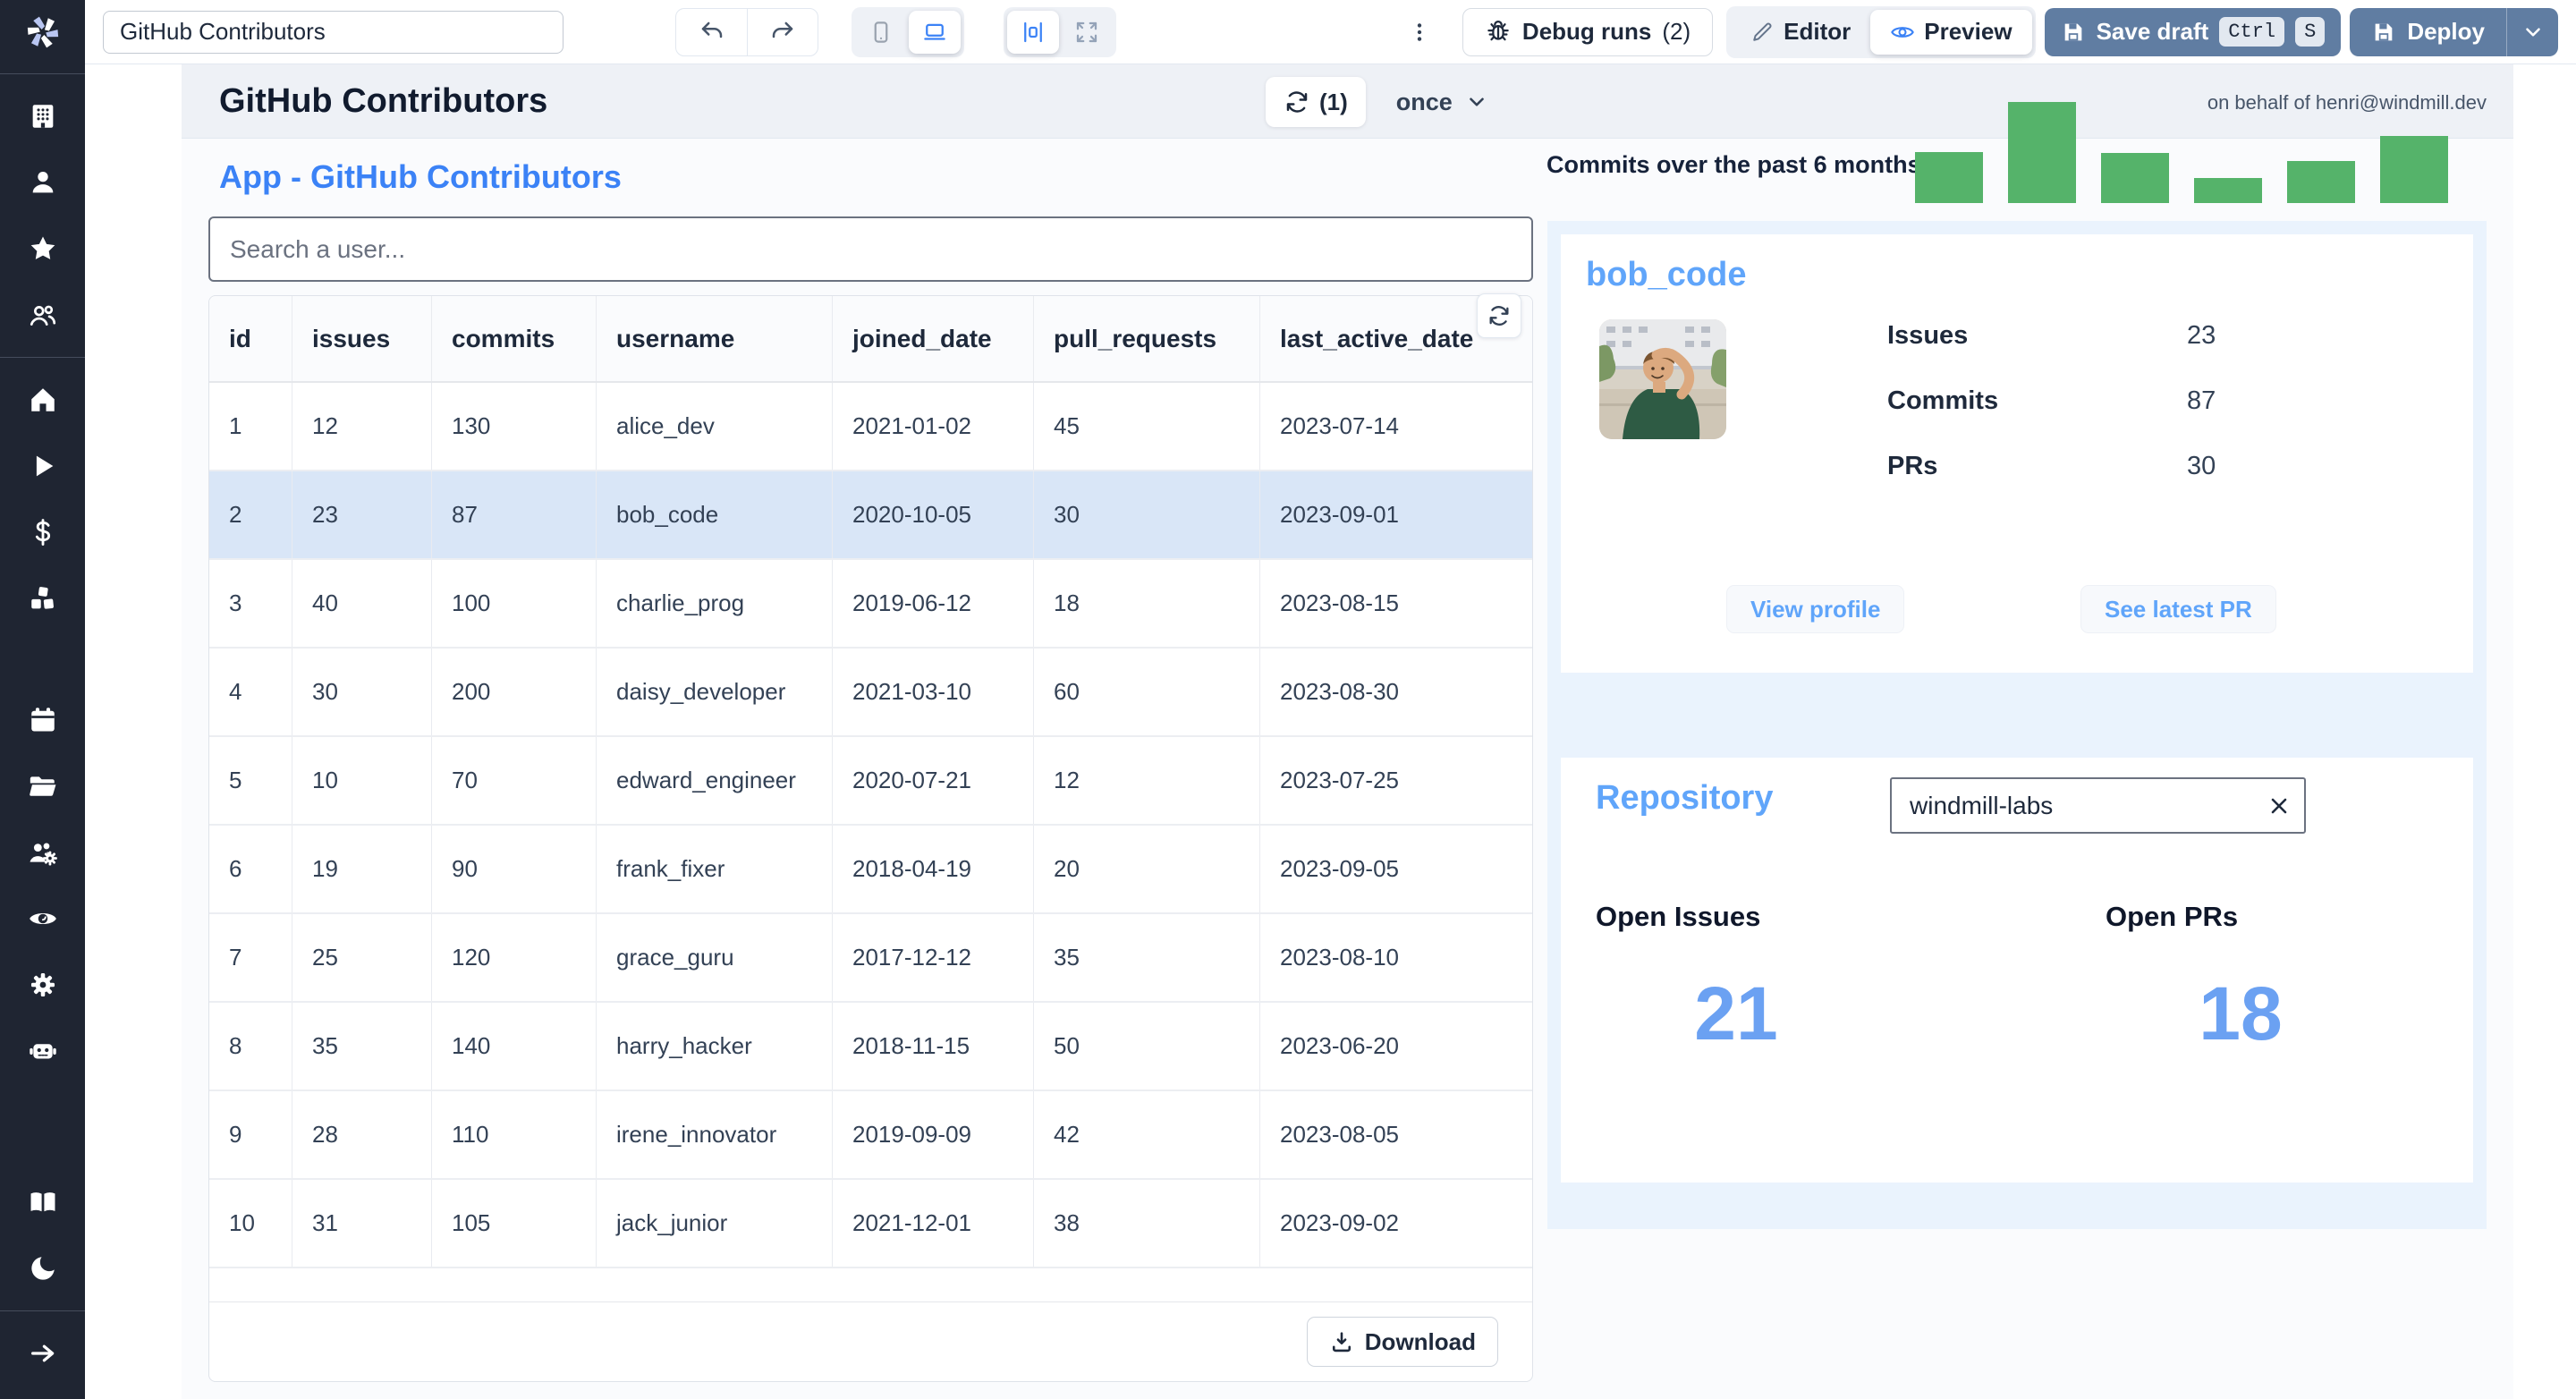 The height and width of the screenshot is (1399, 2576). Describe the element at coordinates (1737, 164) in the screenshot. I see `chart-label: Commits over the past 6 months:` at that location.